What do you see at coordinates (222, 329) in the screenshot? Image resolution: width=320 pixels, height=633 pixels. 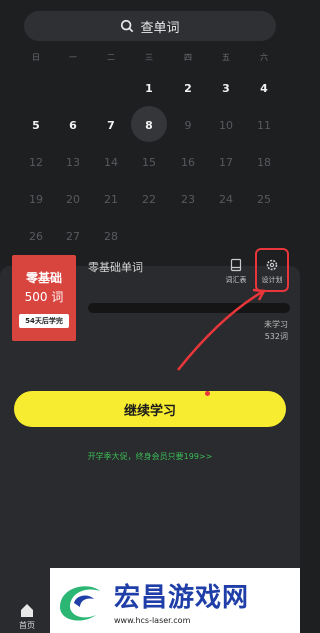 I see `annotation-arrow` at bounding box center [222, 329].